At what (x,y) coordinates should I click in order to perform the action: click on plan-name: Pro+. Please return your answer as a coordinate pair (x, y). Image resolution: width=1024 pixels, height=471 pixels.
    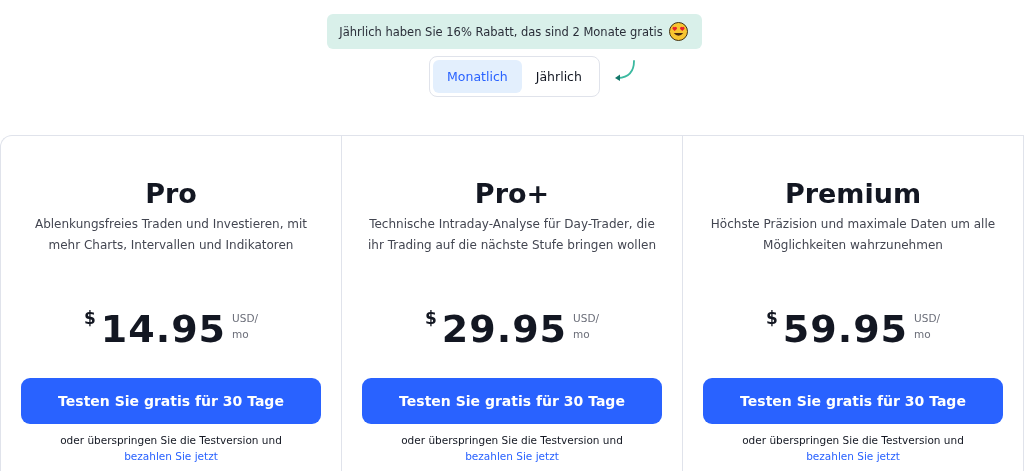
    Looking at the image, I should click on (512, 194).